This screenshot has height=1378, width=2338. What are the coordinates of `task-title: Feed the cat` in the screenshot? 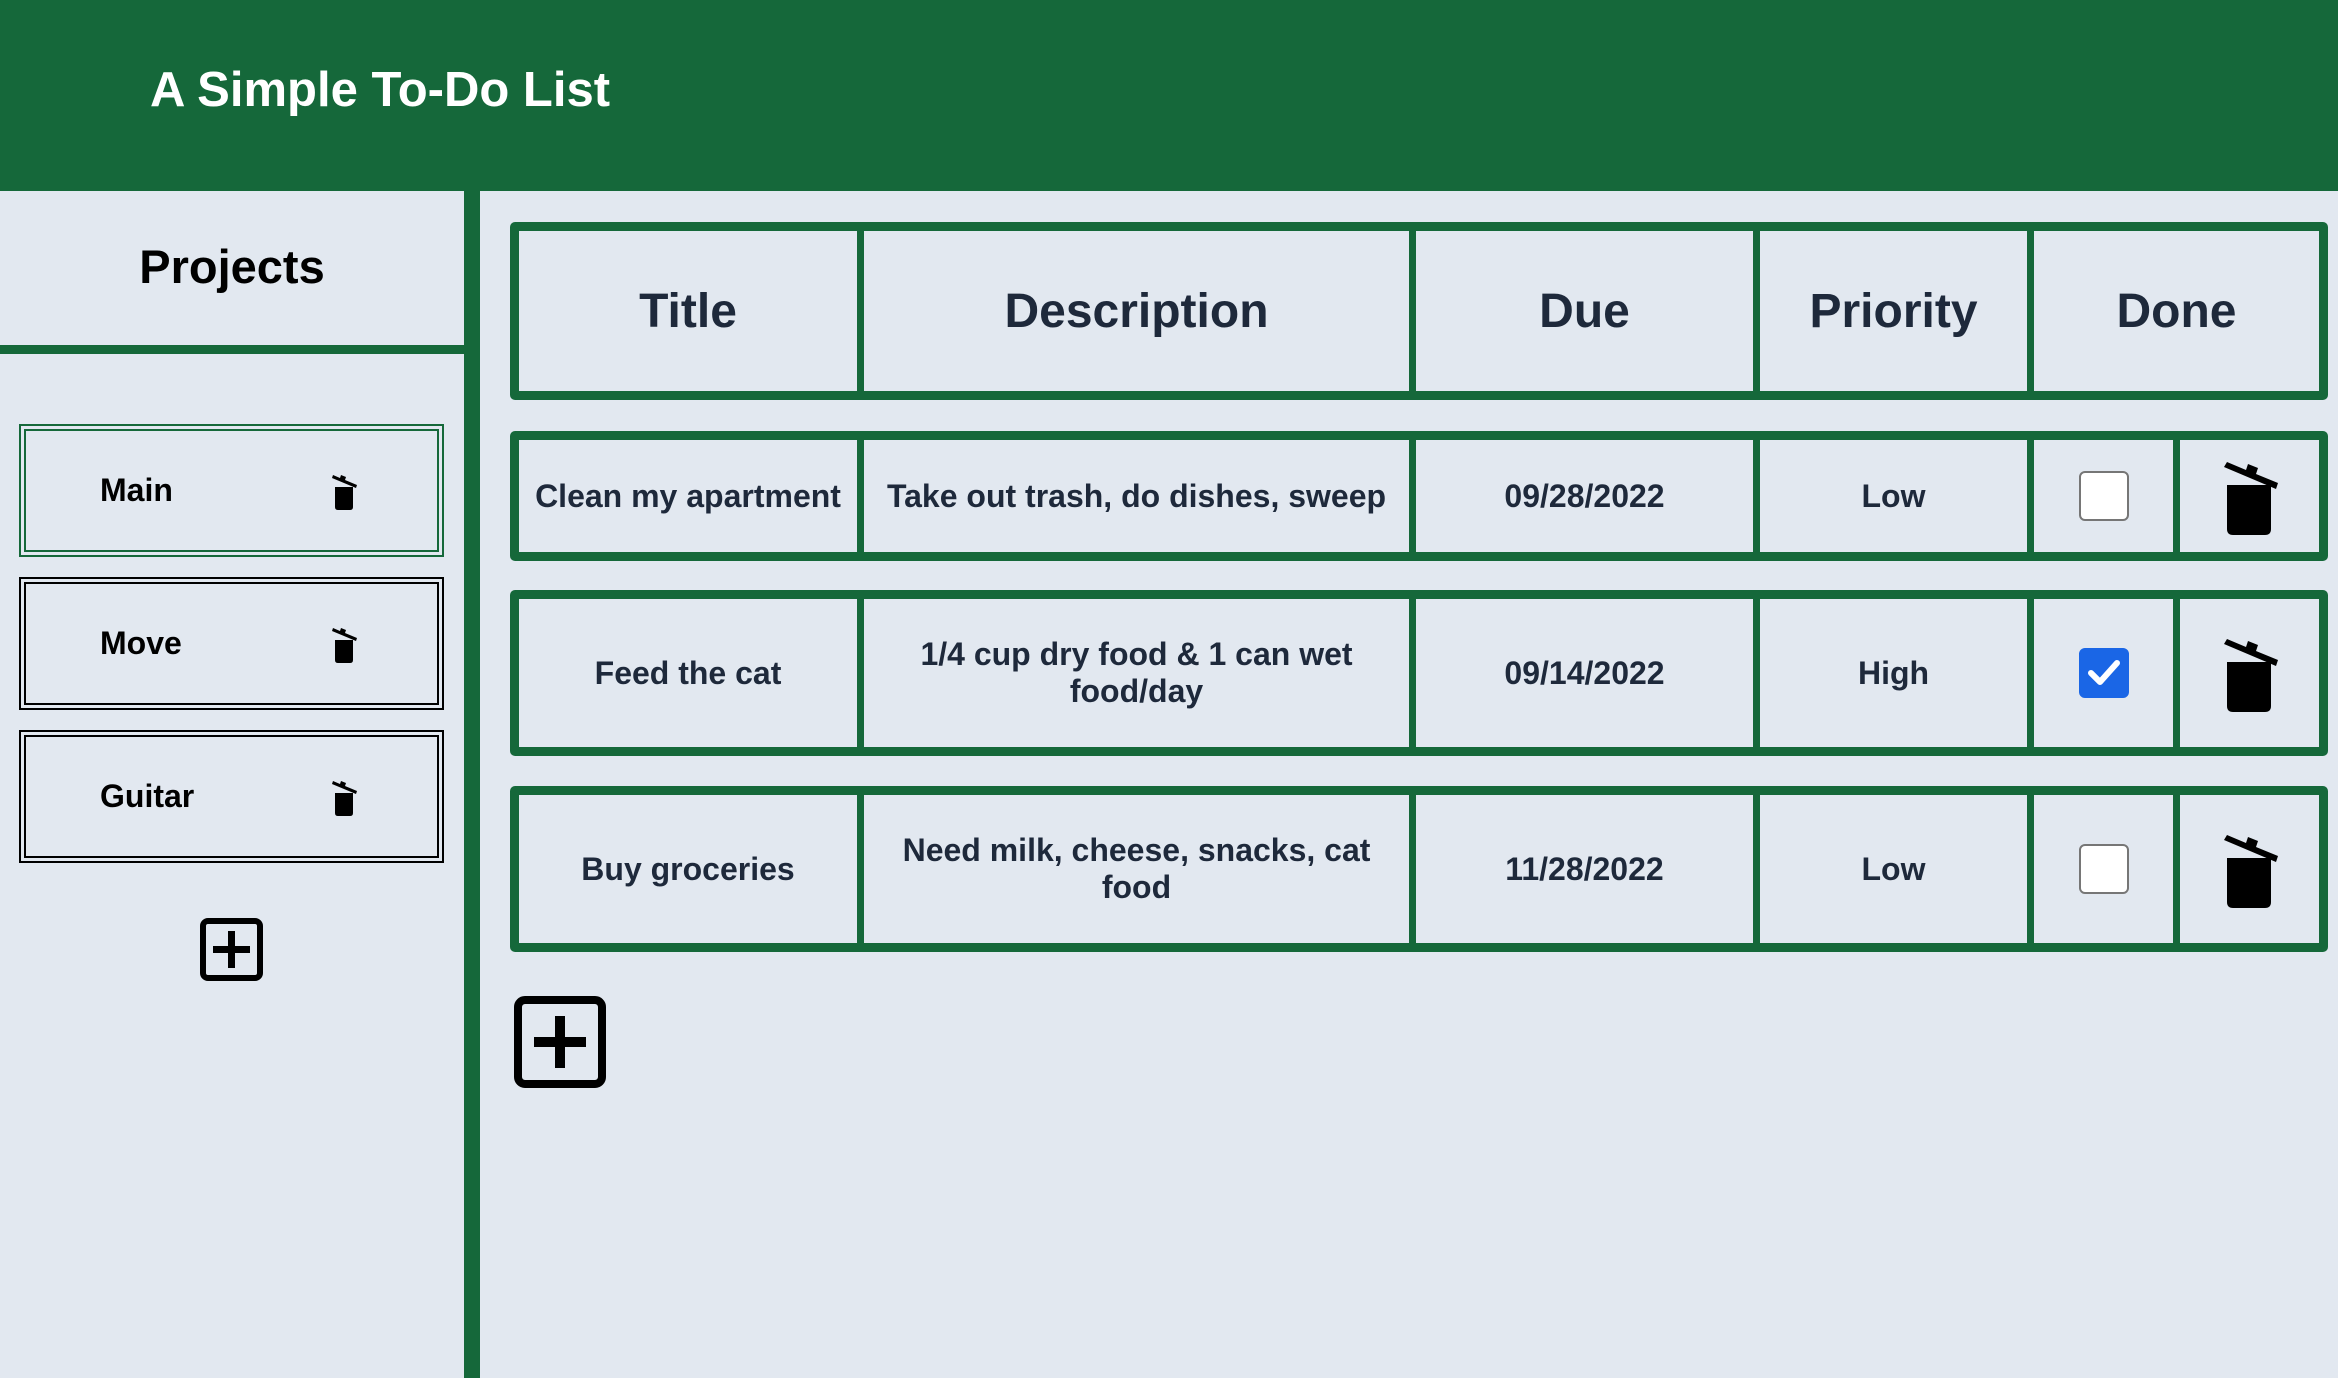 It's located at (691, 673).